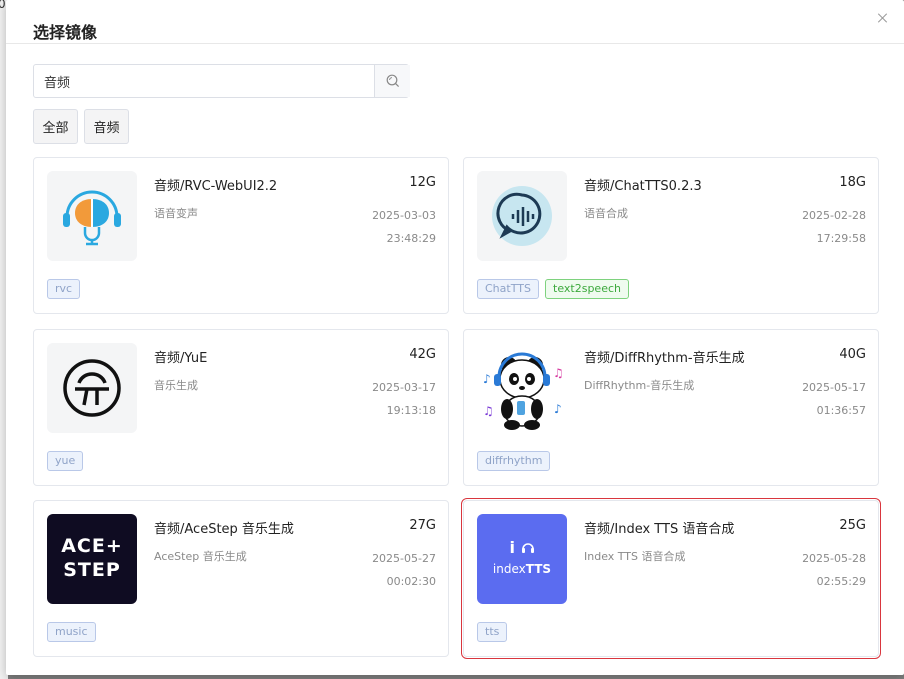  What do you see at coordinates (635, 556) in the screenshot?
I see `card-desc: Index TTS 语音合成` at bounding box center [635, 556].